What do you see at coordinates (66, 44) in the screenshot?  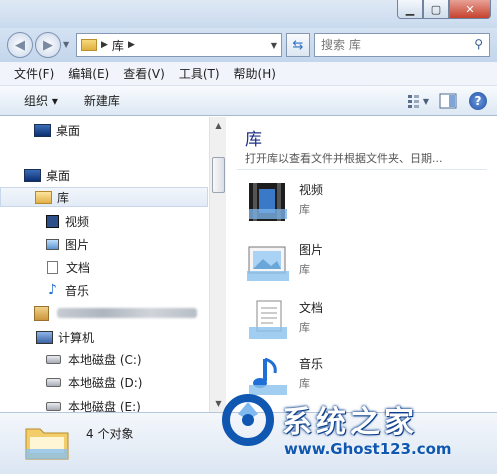 I see `recent-pages-dropdown: ▼` at bounding box center [66, 44].